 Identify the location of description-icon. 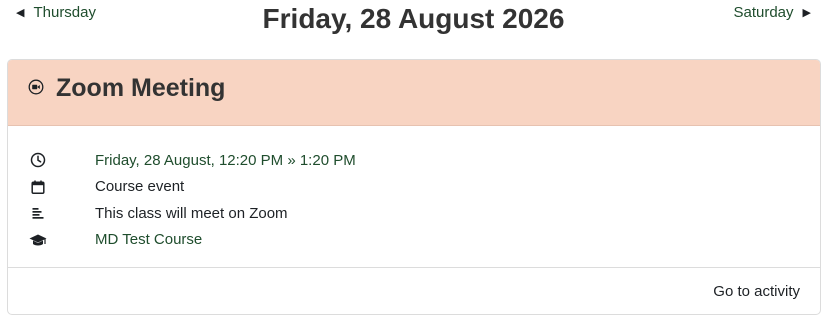
(38, 213).